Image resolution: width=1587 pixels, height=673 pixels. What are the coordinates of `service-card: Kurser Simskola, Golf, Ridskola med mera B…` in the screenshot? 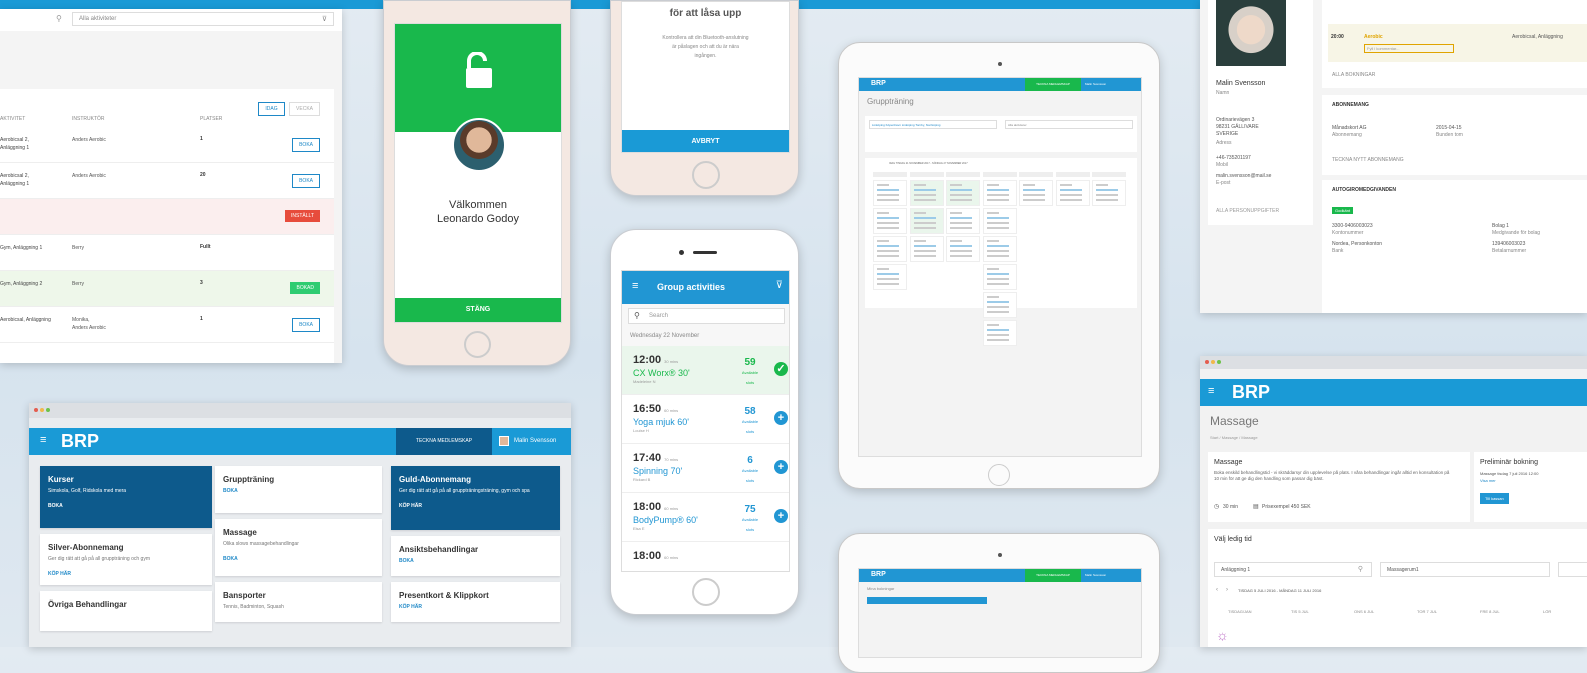 It's located at (126, 497).